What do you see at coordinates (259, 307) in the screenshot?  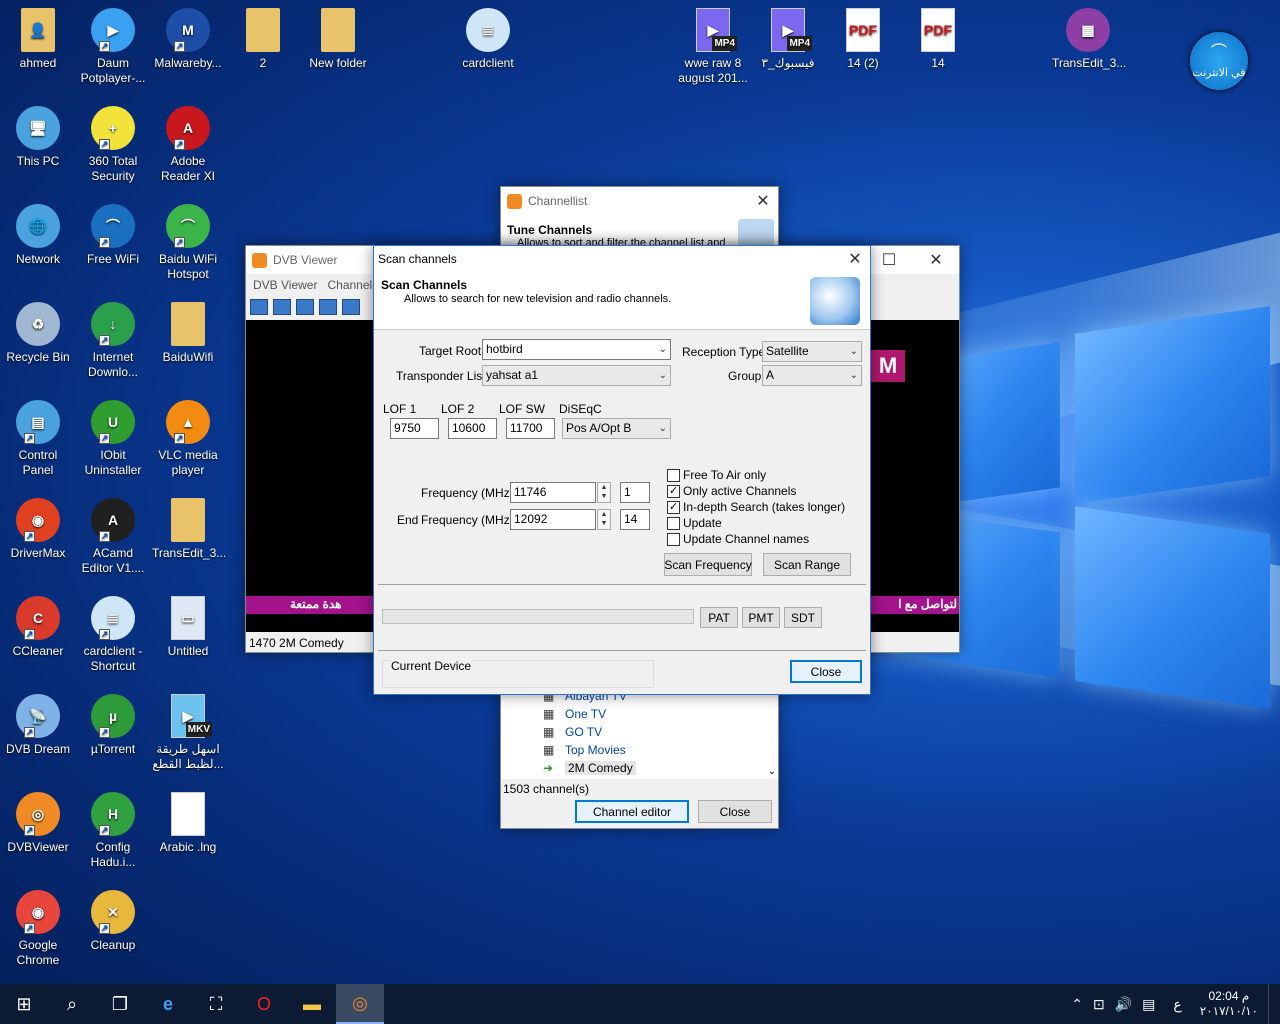 I see `fullscreen-icon` at bounding box center [259, 307].